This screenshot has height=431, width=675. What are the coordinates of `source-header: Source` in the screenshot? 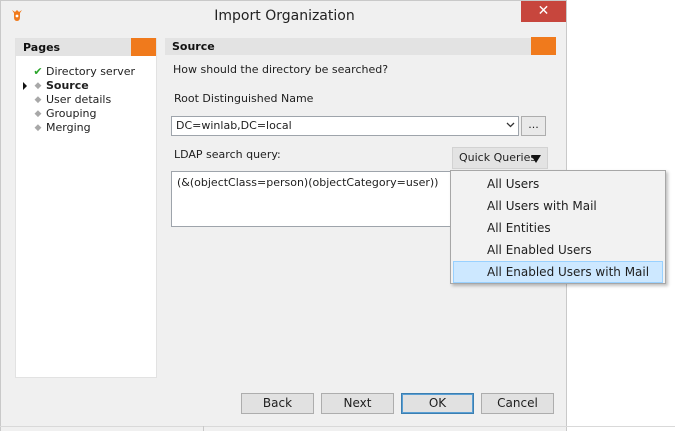 It's located at (360, 46).